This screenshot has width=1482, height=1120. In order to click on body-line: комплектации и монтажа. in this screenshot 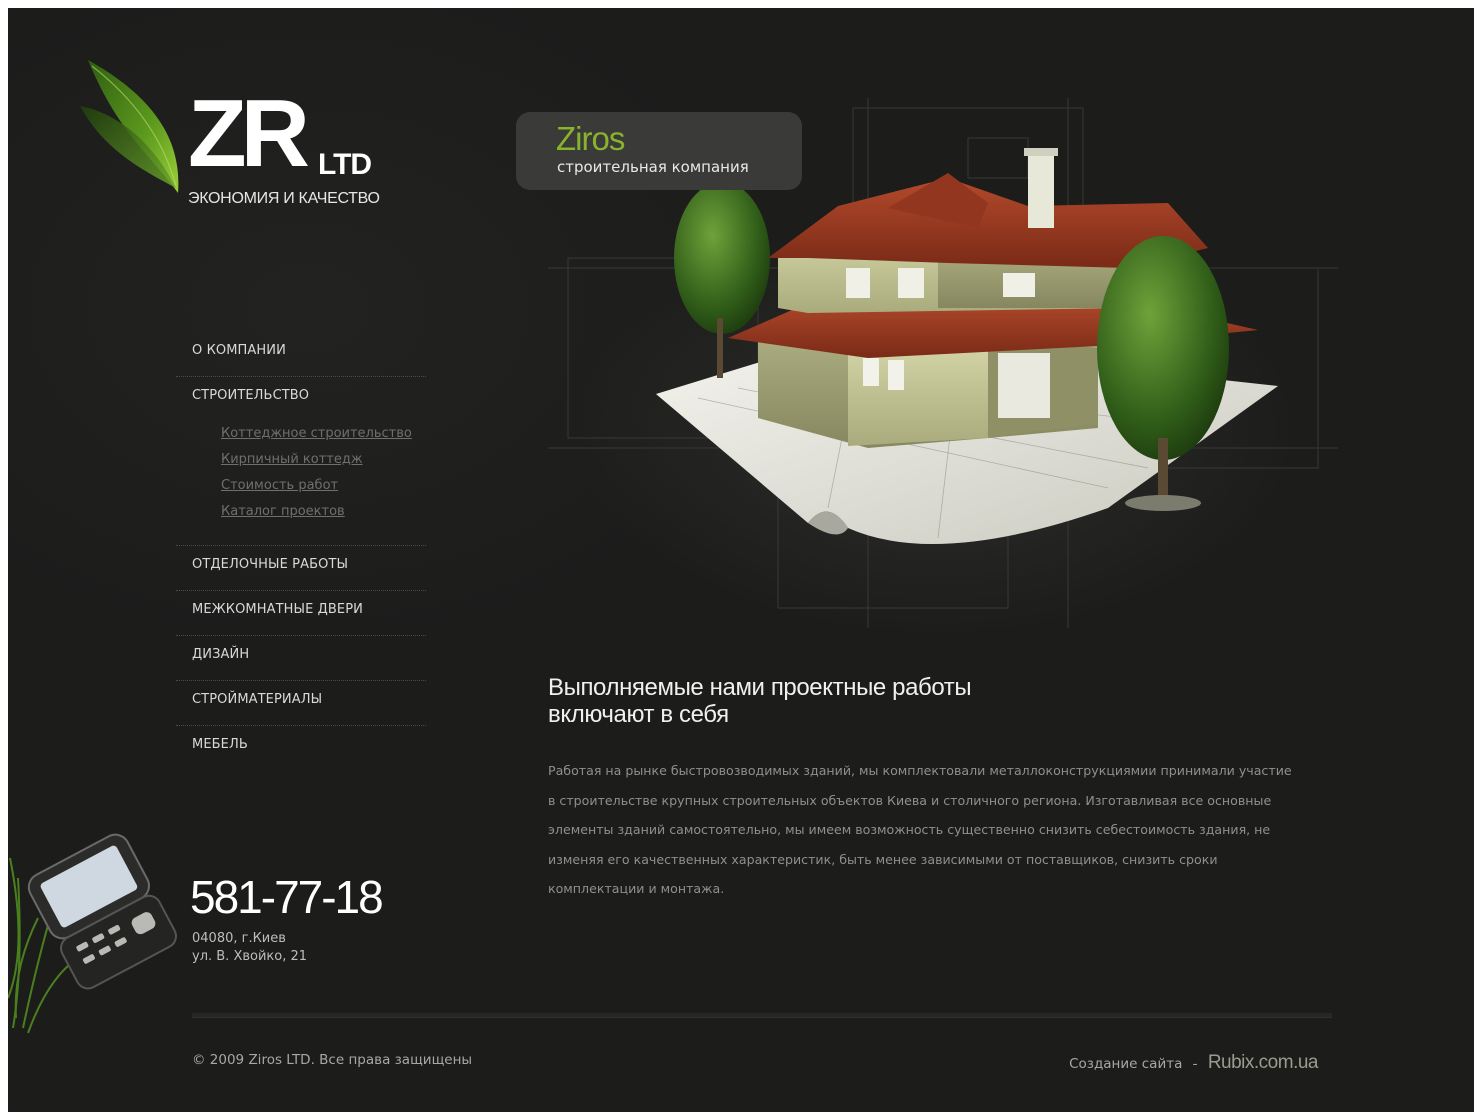, I will do `click(636, 889)`.